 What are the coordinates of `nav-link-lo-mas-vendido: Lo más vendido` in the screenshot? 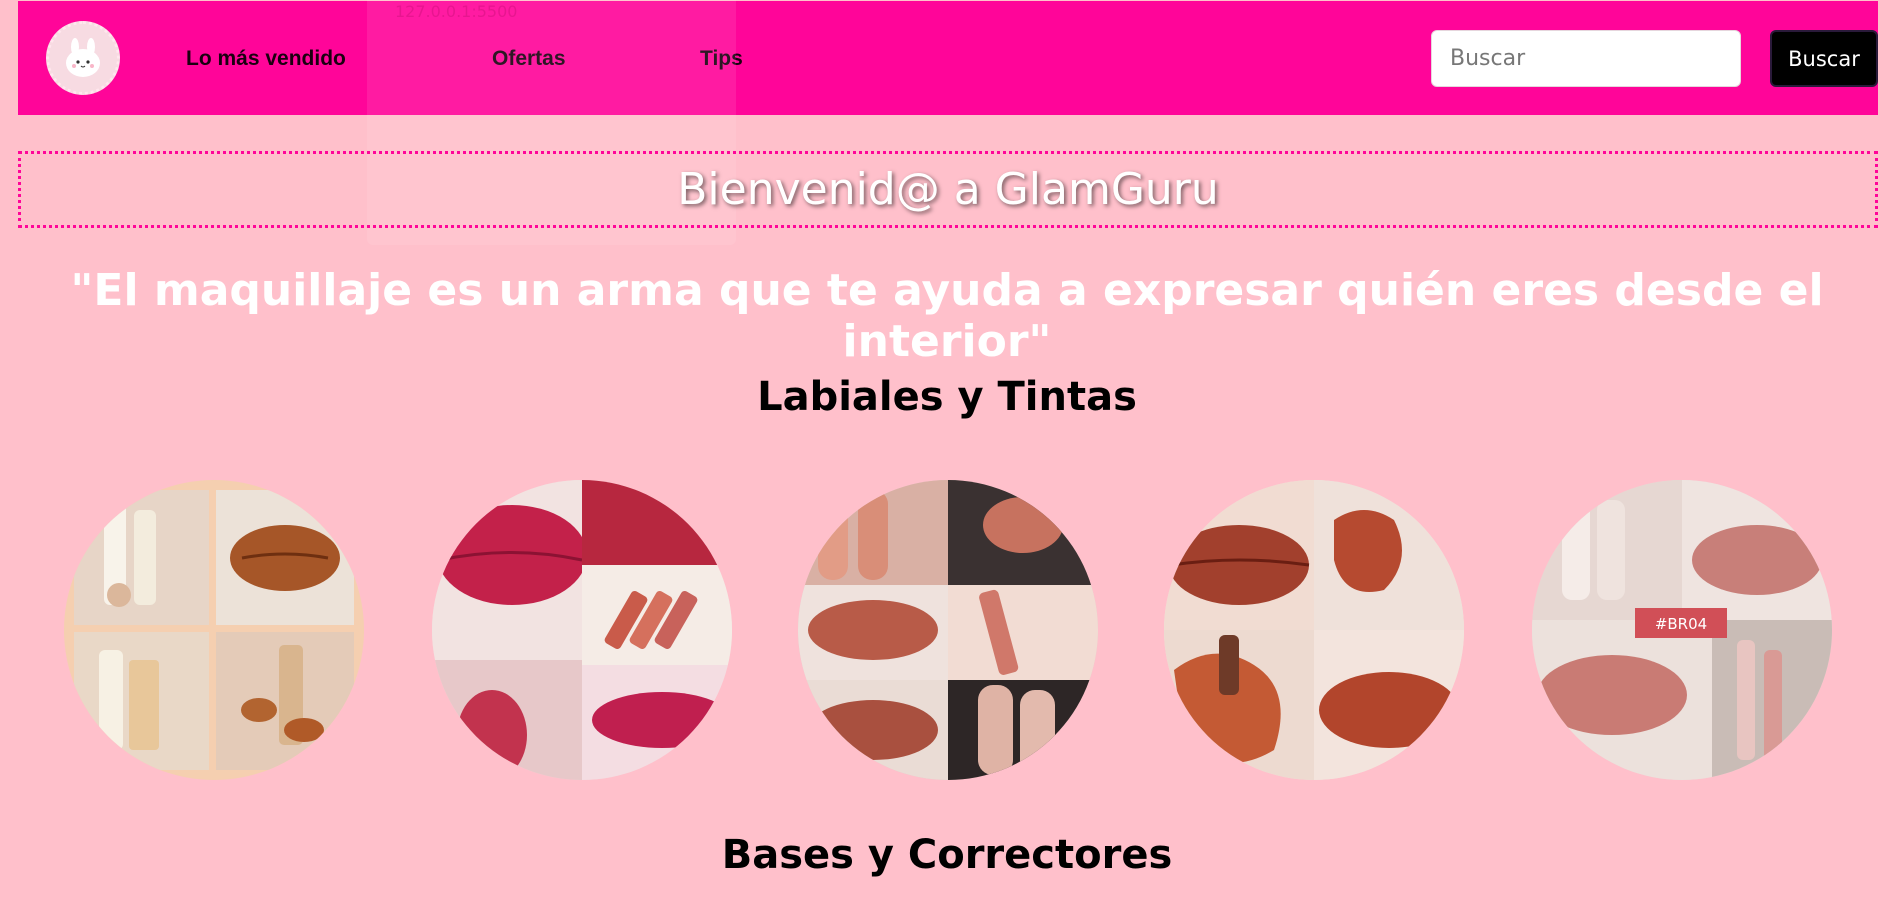 It's located at (266, 59).